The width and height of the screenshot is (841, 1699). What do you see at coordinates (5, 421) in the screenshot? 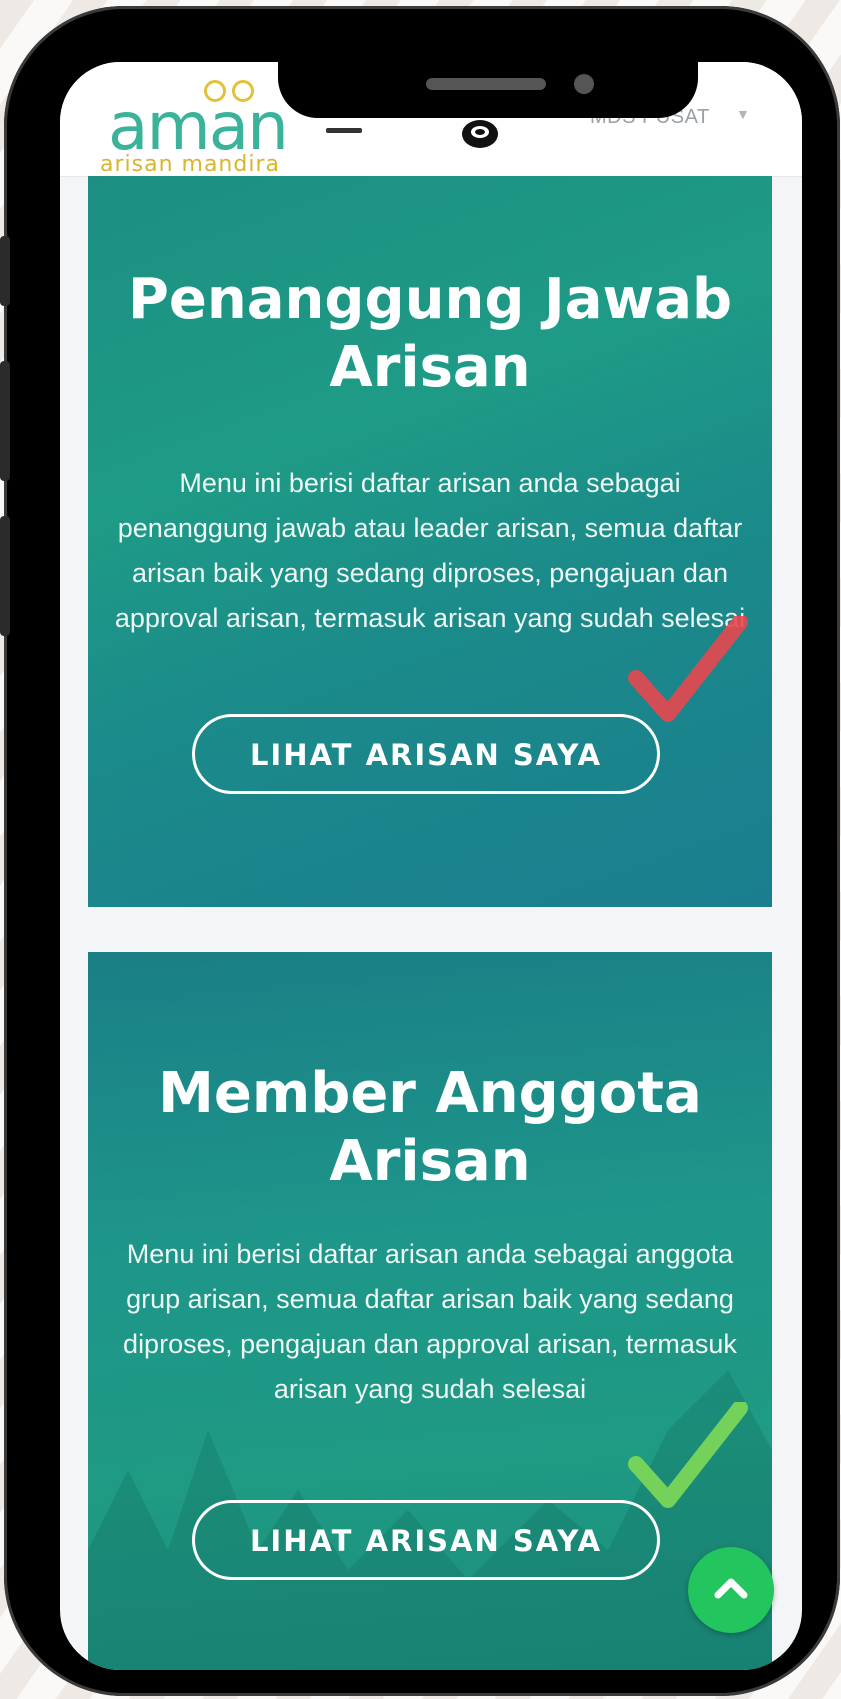
I see `phone-volume-up-button` at bounding box center [5, 421].